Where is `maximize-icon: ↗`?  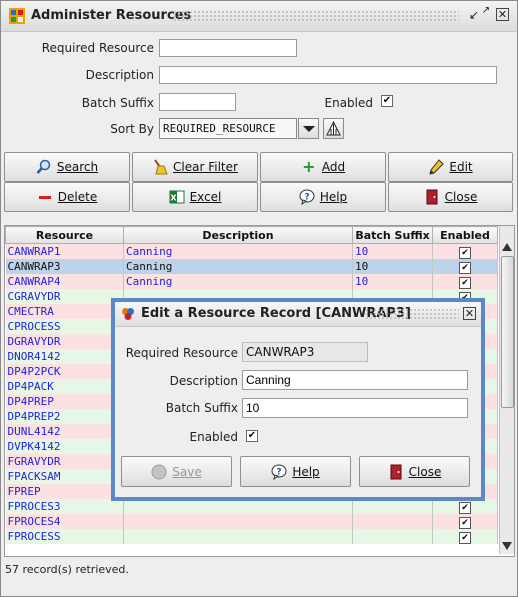 maximize-icon: ↗ is located at coordinates (486, 11).